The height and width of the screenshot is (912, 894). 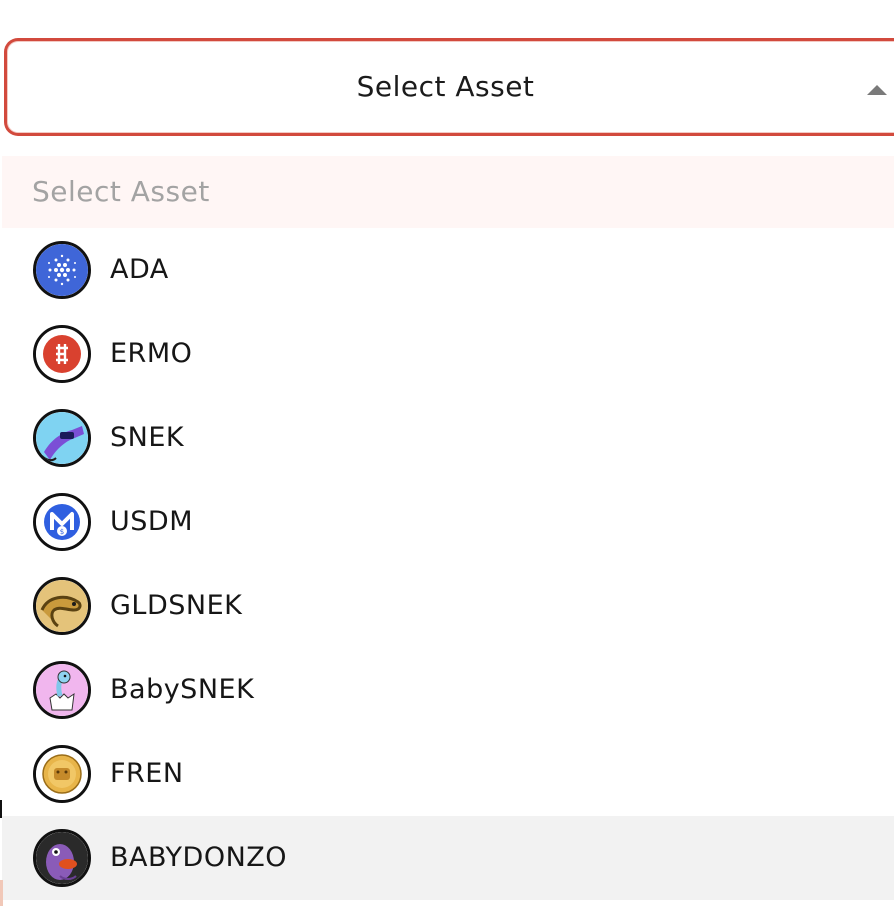 I want to click on ermo-token-icon, so click(x=62, y=354).